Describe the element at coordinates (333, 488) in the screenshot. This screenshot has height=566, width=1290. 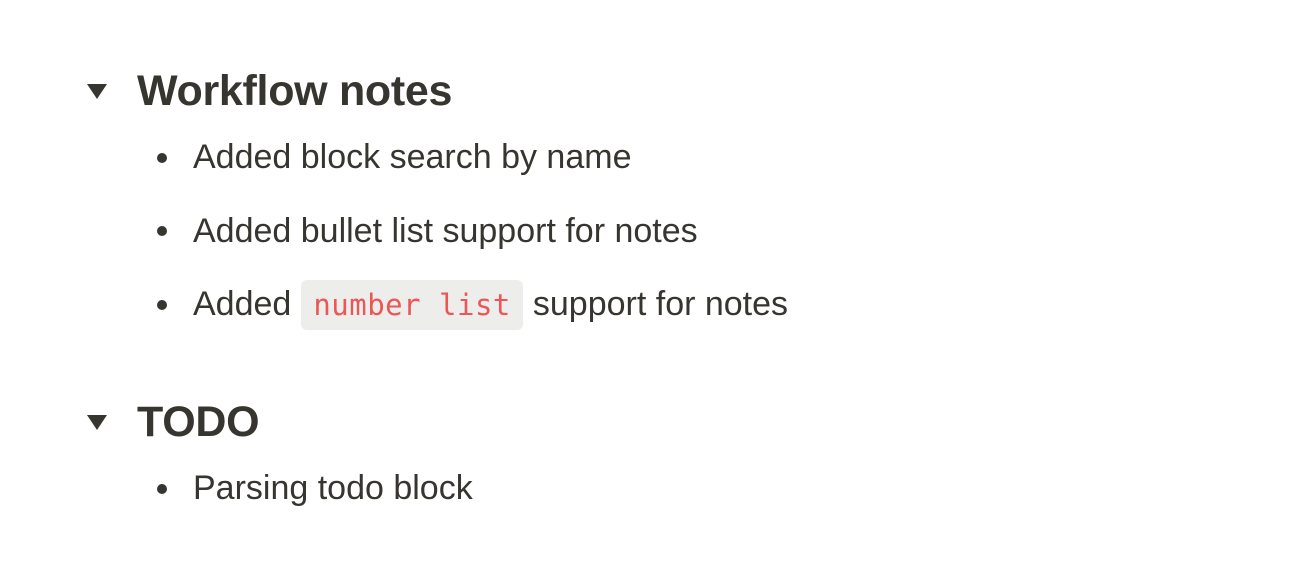
I see `list-item-text: Parsing todo block` at that location.